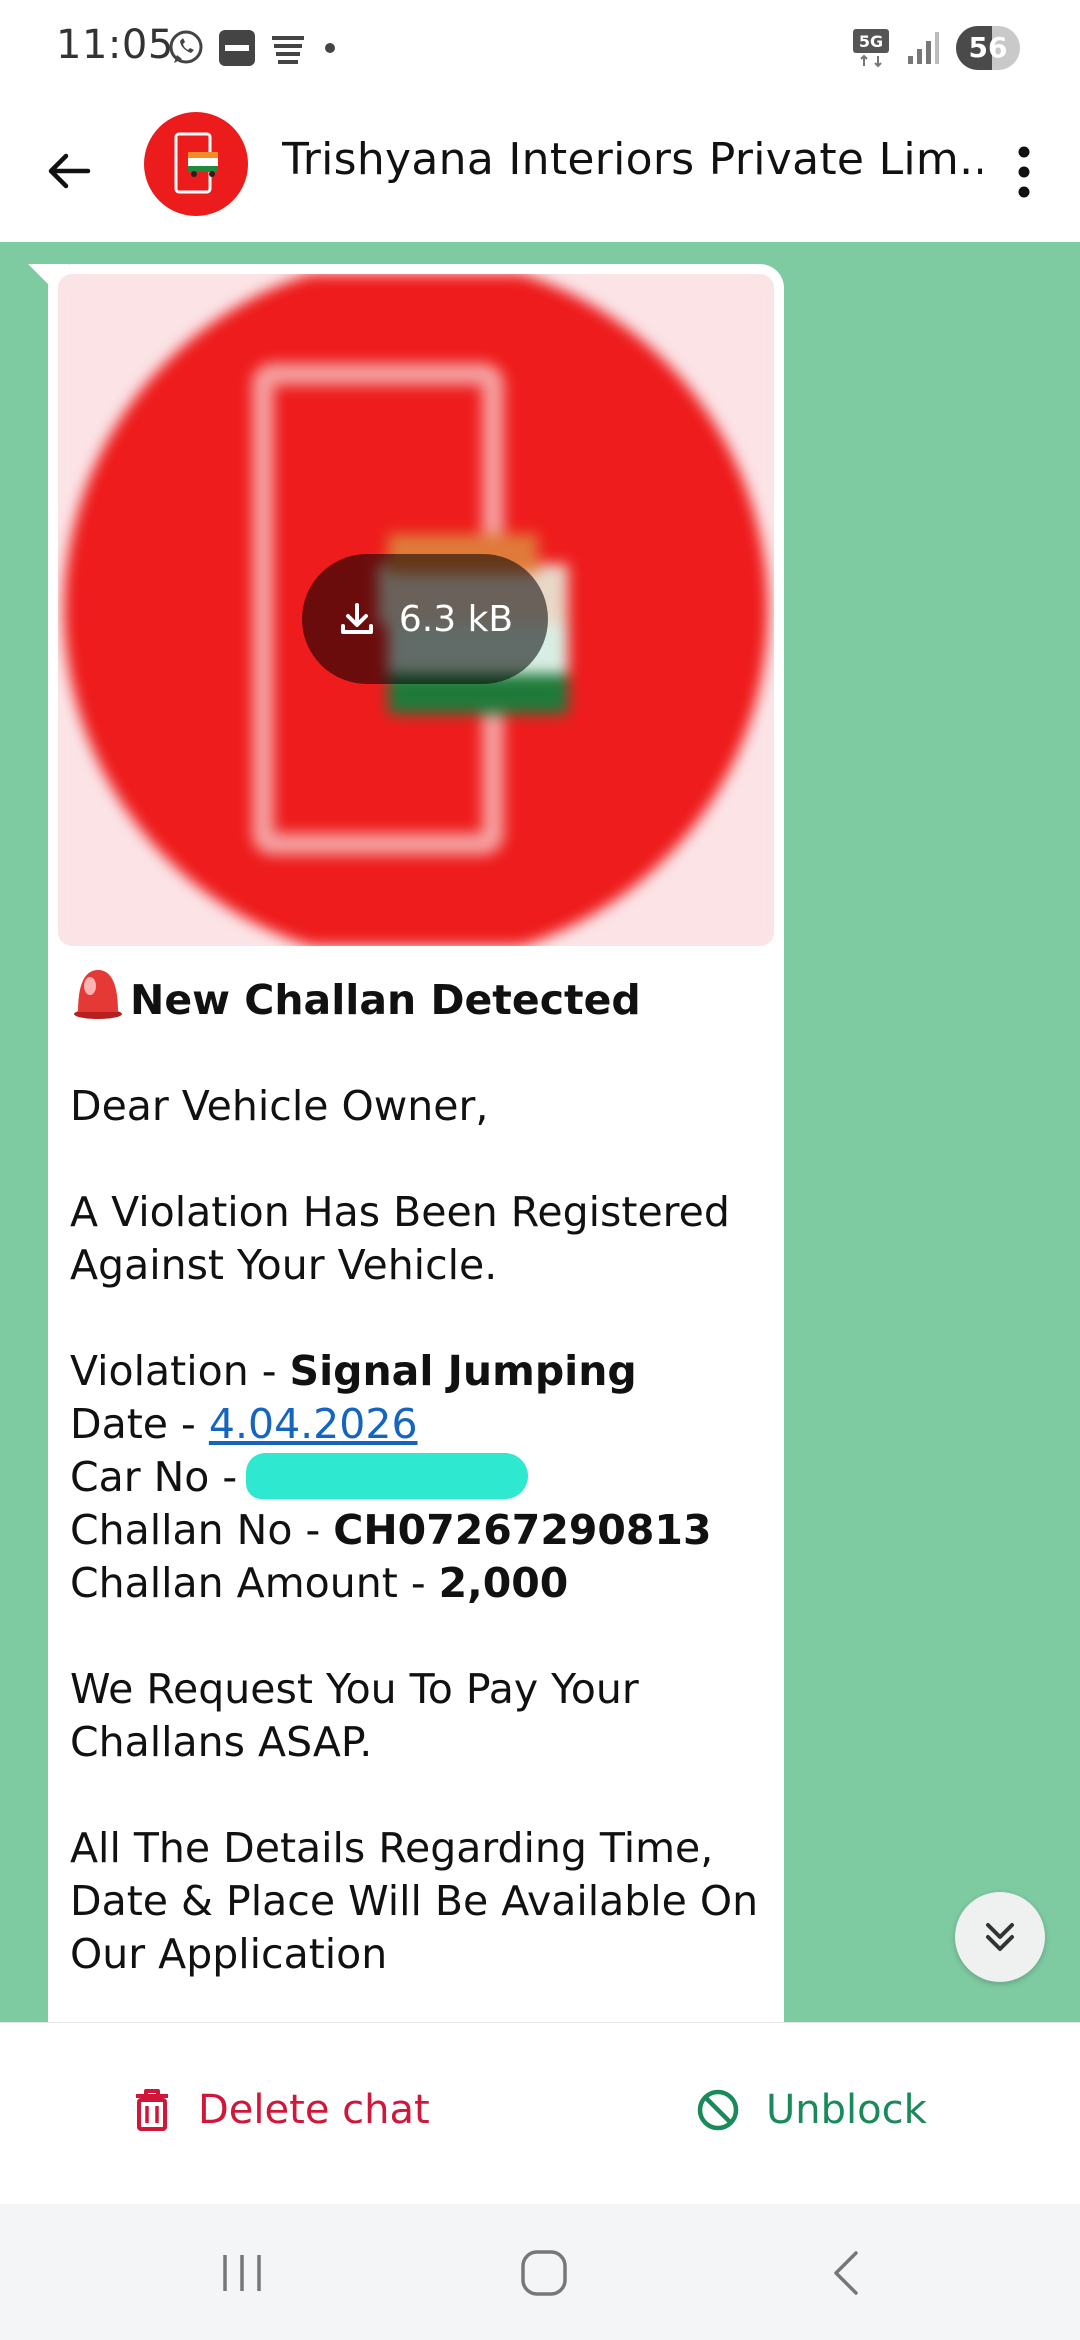  I want to click on challan-no-line: Challan No - CH07267290813, so click(420, 1530).